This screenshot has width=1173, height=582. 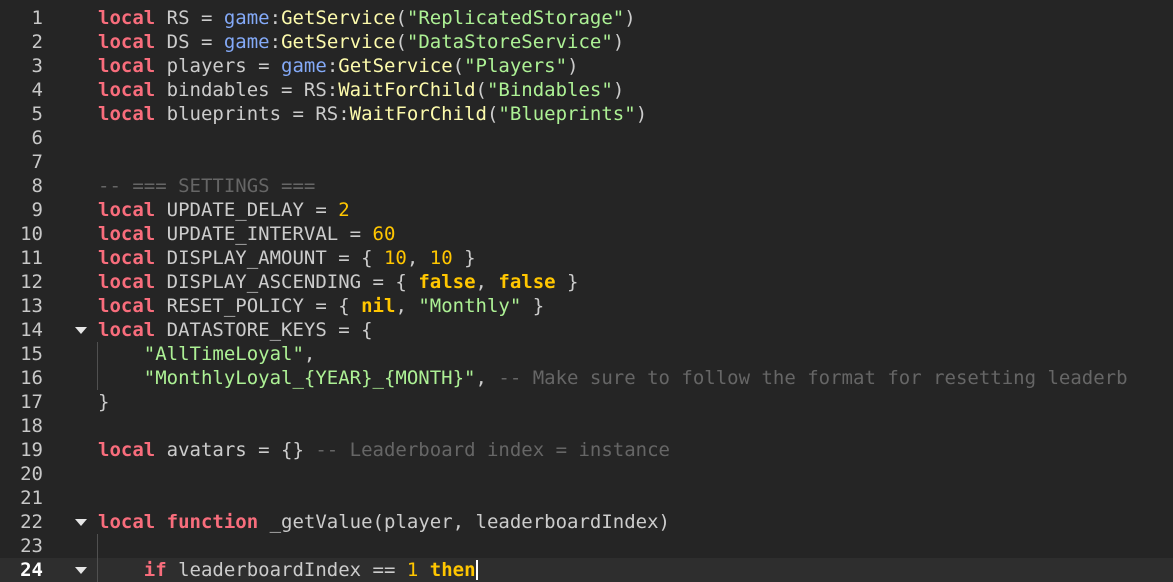 I want to click on line-number: 14, so click(x=31, y=330).